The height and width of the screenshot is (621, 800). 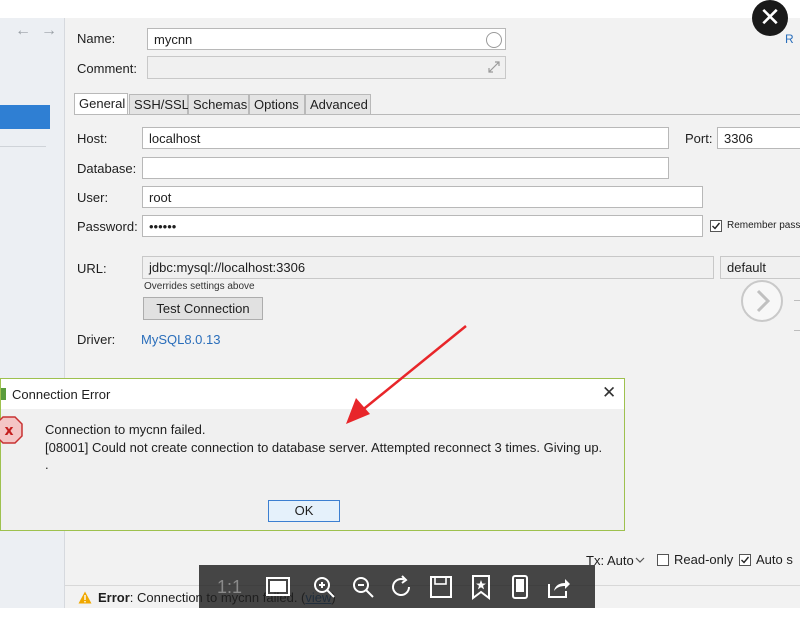 What do you see at coordinates (402, 587) in the screenshot?
I see `rotate-icon` at bounding box center [402, 587].